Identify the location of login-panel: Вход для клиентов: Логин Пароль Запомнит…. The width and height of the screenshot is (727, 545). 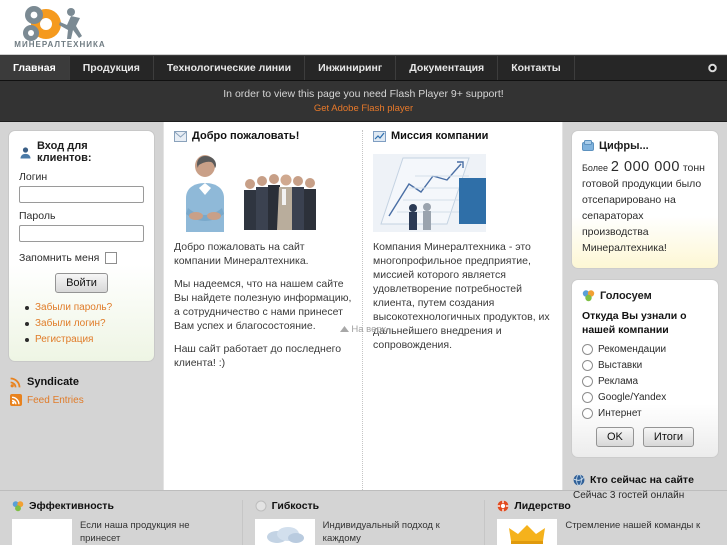
(81, 246).